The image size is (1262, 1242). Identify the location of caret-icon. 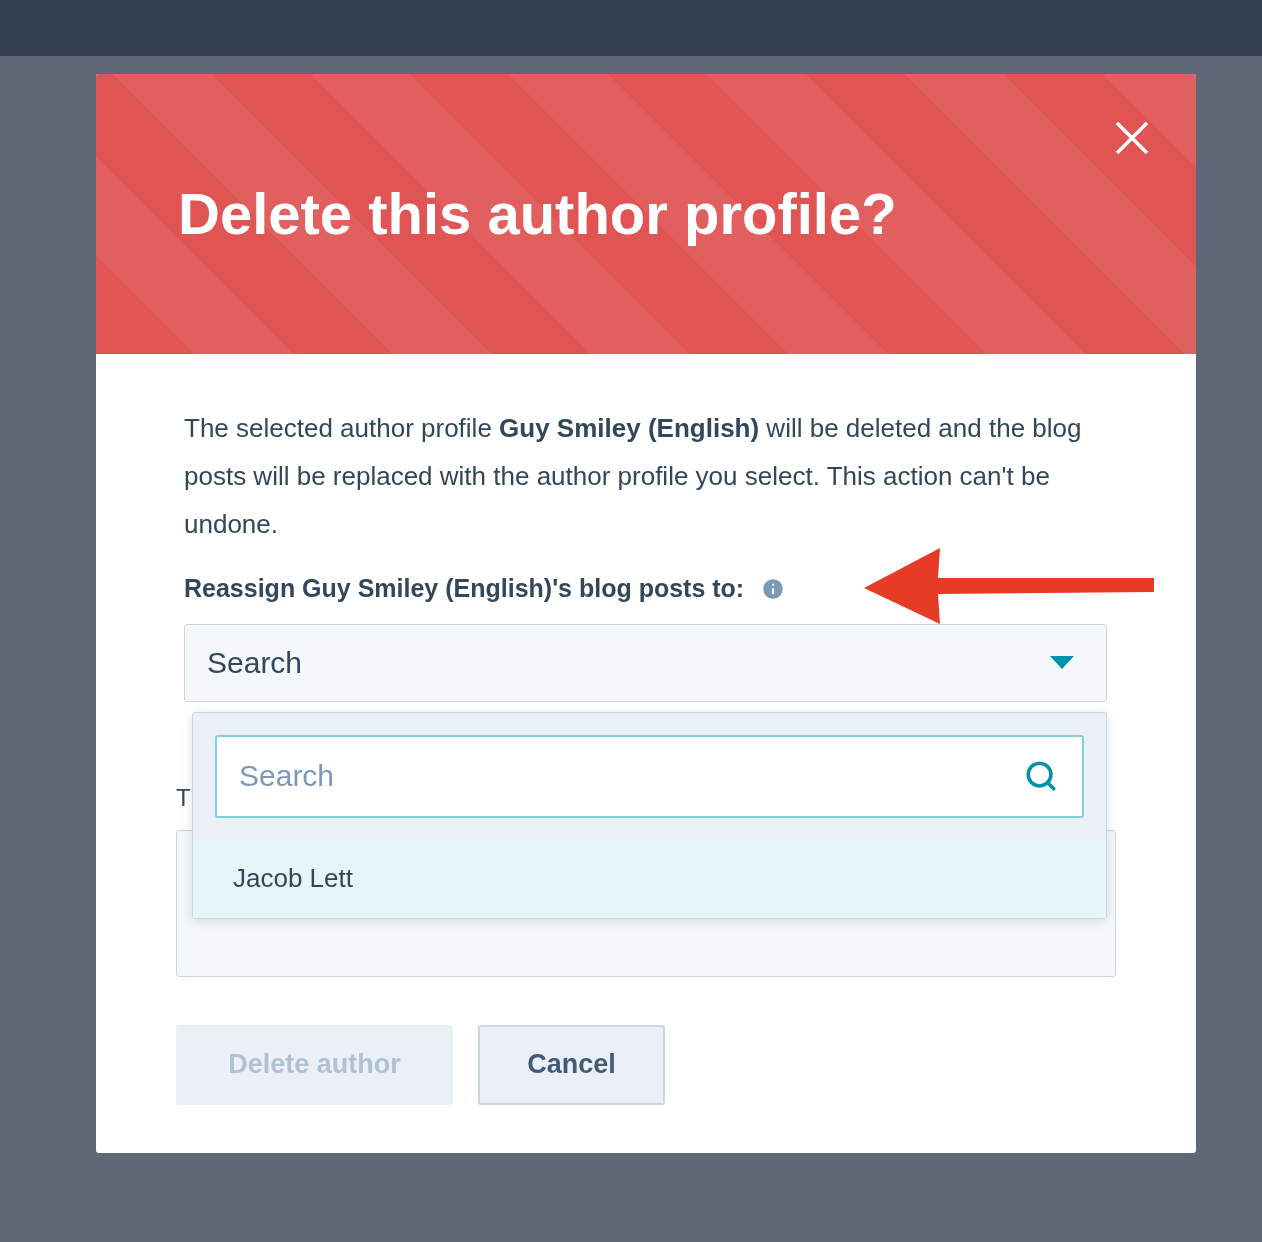
(1062, 662).